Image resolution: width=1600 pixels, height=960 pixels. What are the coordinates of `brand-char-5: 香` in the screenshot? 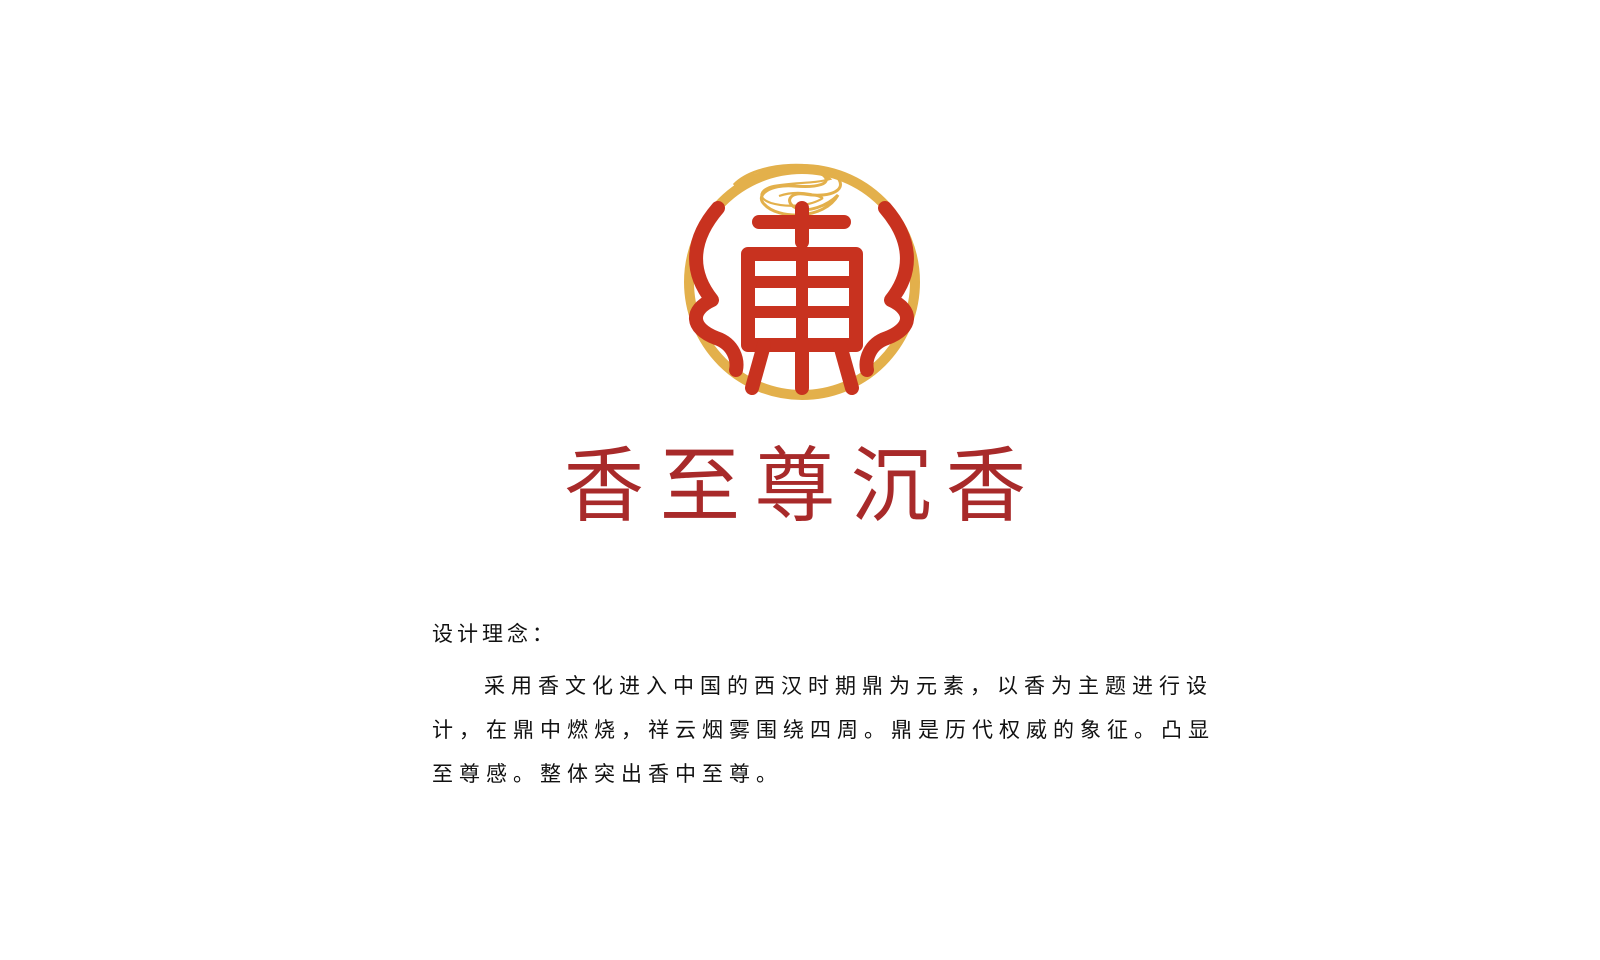 It's located at (986, 486).